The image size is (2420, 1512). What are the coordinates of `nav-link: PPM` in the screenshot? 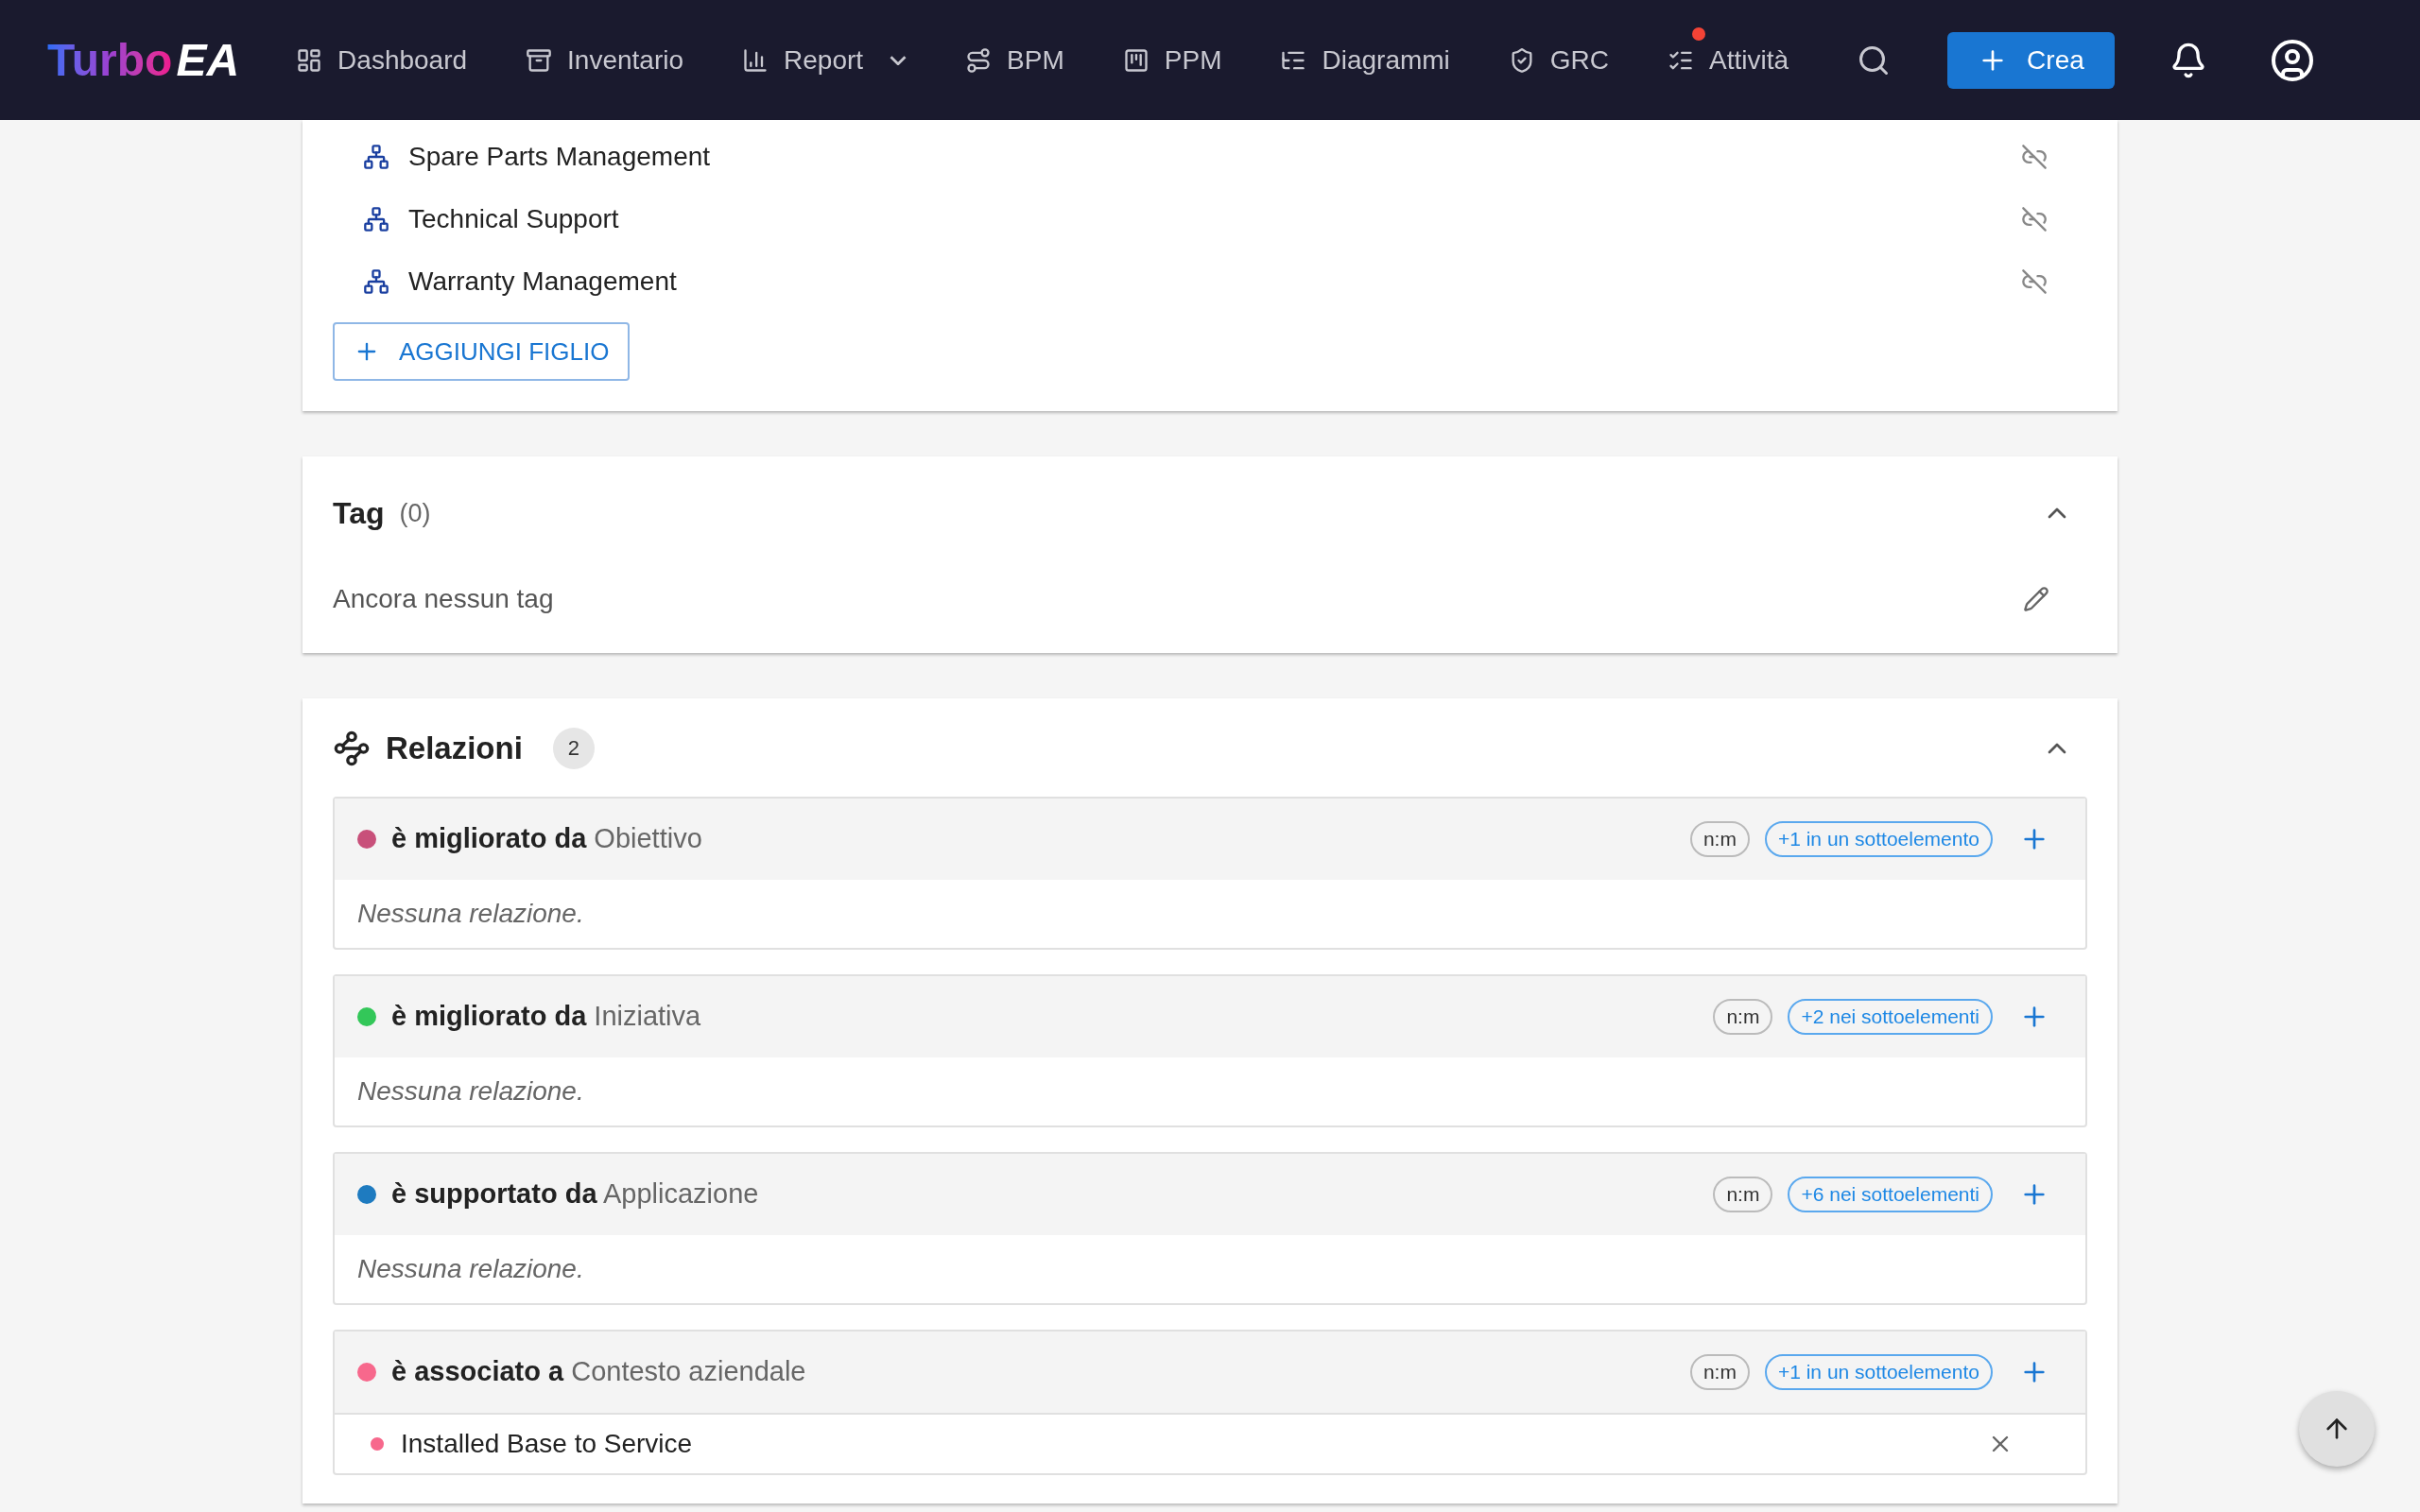 It's located at (1172, 60).